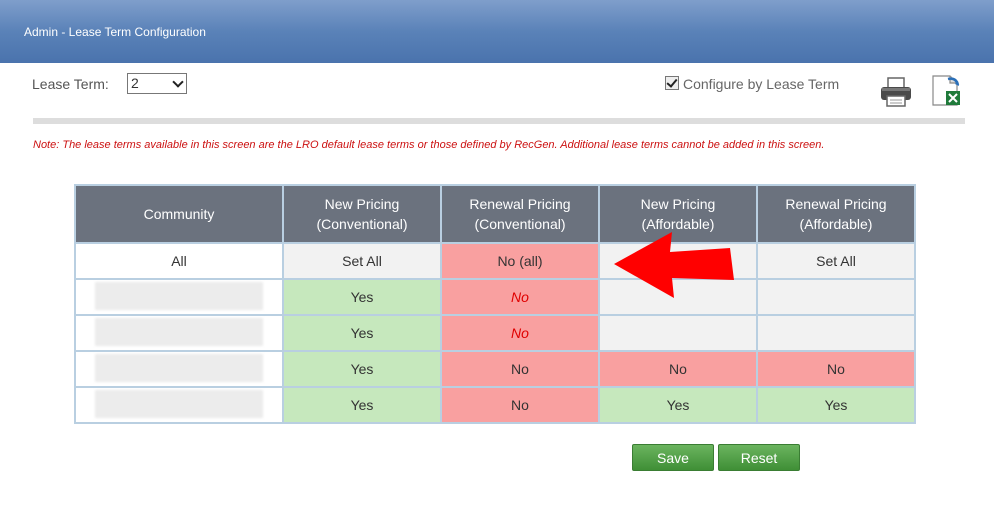 The height and width of the screenshot is (510, 994). Describe the element at coordinates (362, 261) in the screenshot. I see `set-all-new-conv-button: Set All` at that location.